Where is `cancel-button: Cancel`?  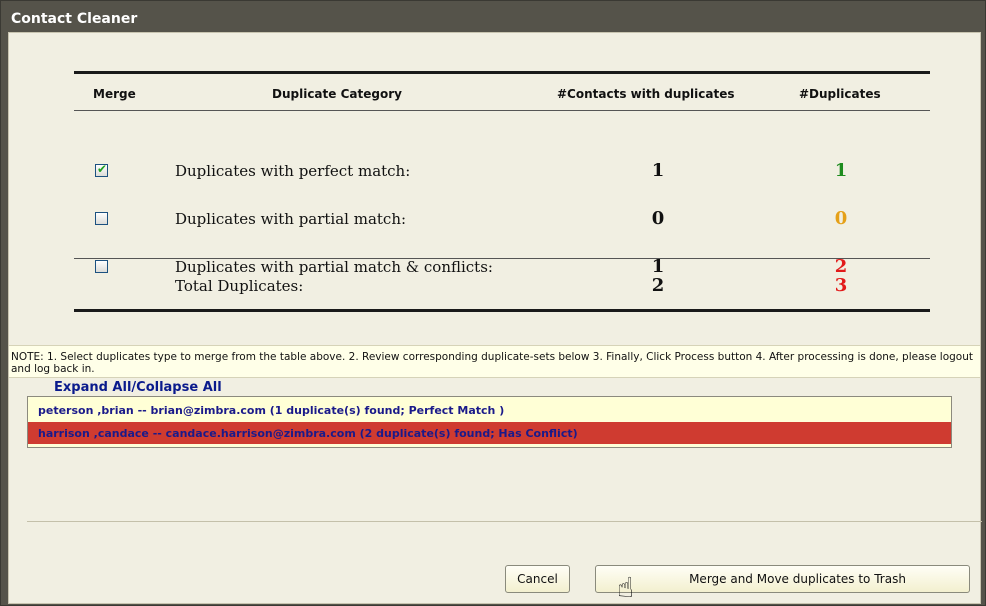 cancel-button: Cancel is located at coordinates (537, 579).